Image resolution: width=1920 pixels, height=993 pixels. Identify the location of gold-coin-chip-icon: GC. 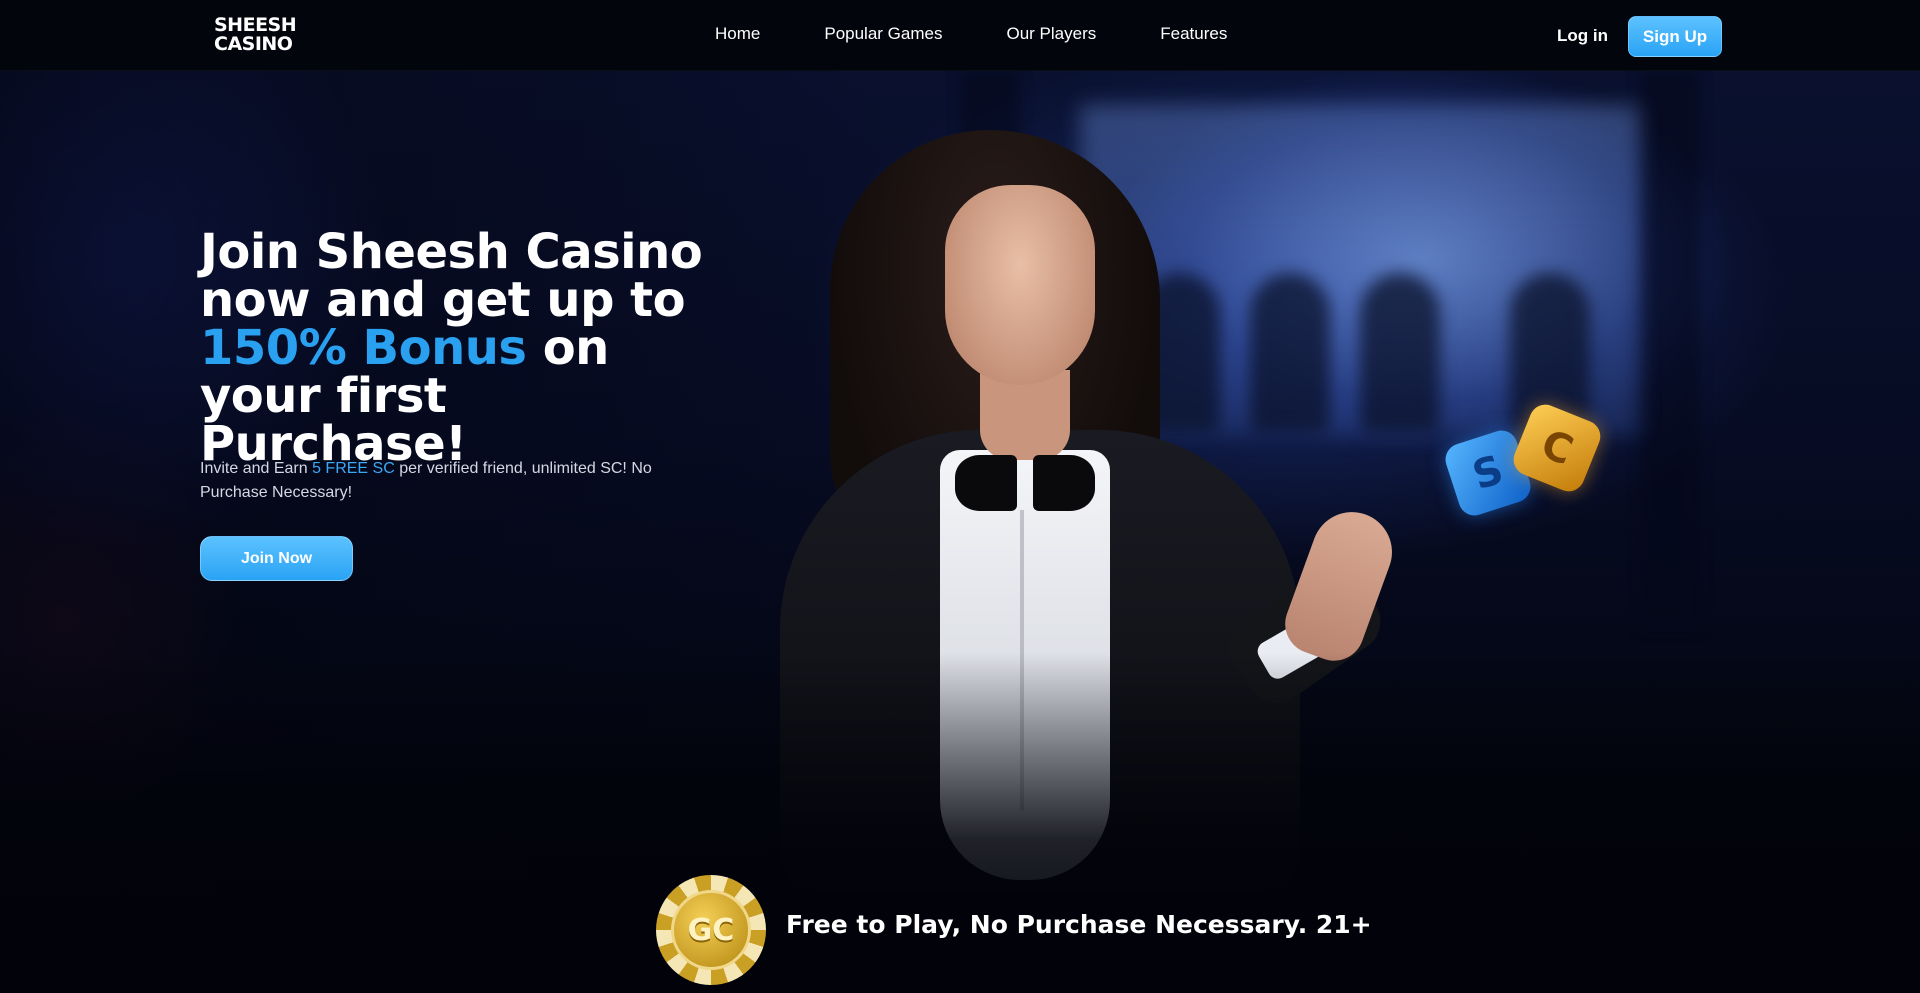
(711, 930).